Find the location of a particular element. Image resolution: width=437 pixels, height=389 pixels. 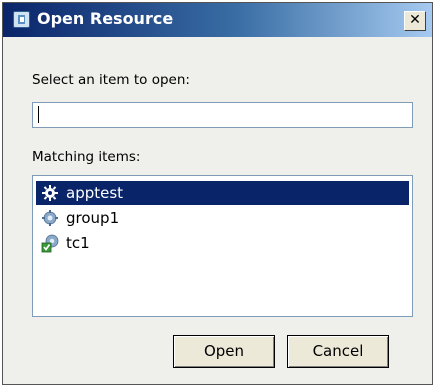

open-button: Open is located at coordinates (224, 351).